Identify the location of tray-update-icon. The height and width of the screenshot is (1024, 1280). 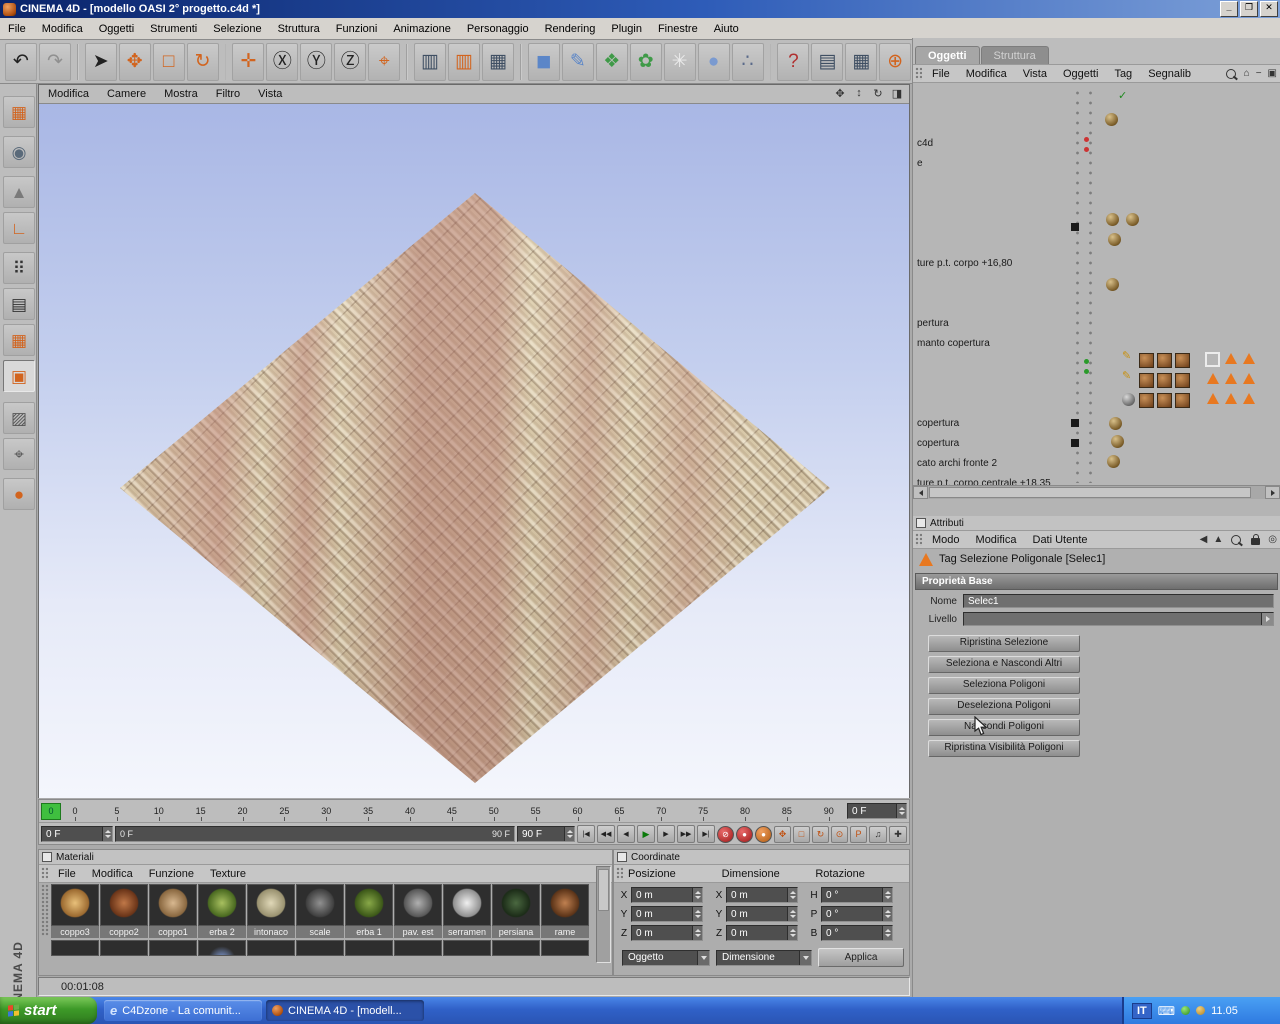
(1201, 1010).